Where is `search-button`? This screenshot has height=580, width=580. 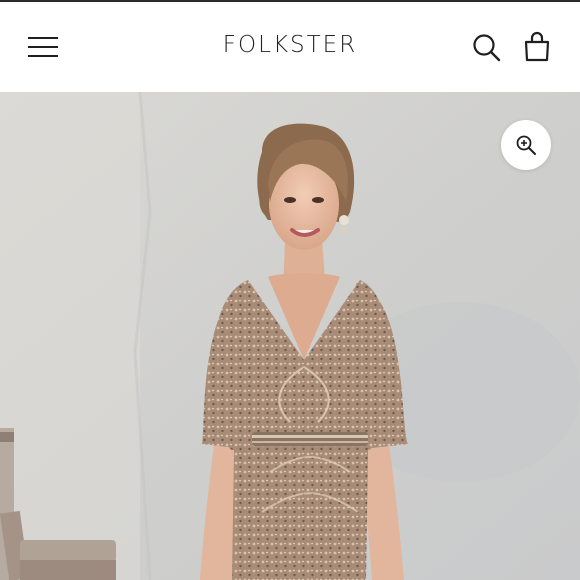
search-button is located at coordinates (486, 47).